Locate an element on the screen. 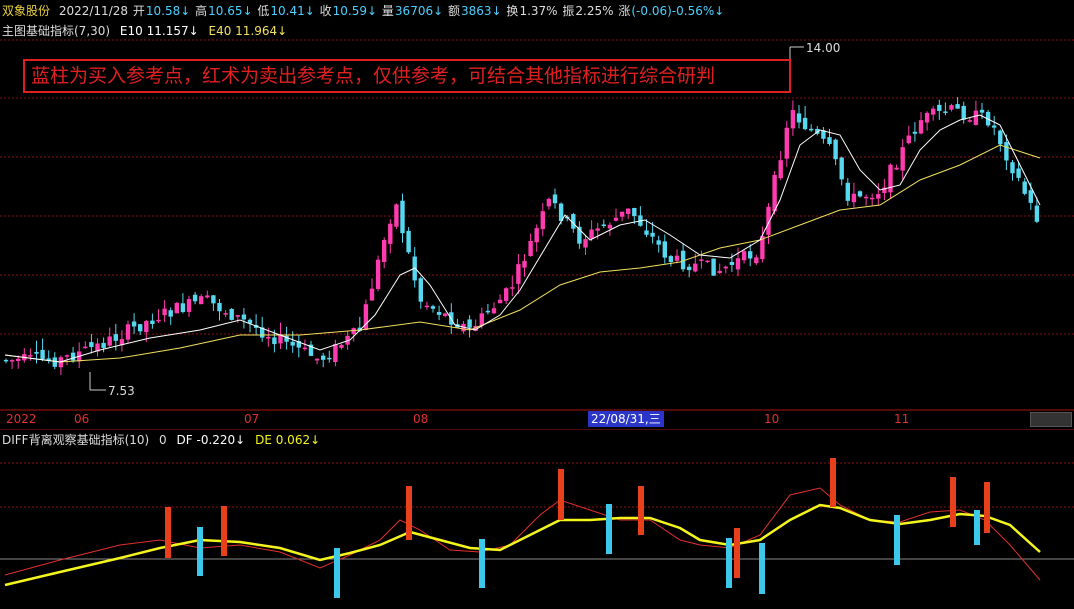 The image size is (1074, 609). e10-value: 11.157↓ is located at coordinates (172, 31).